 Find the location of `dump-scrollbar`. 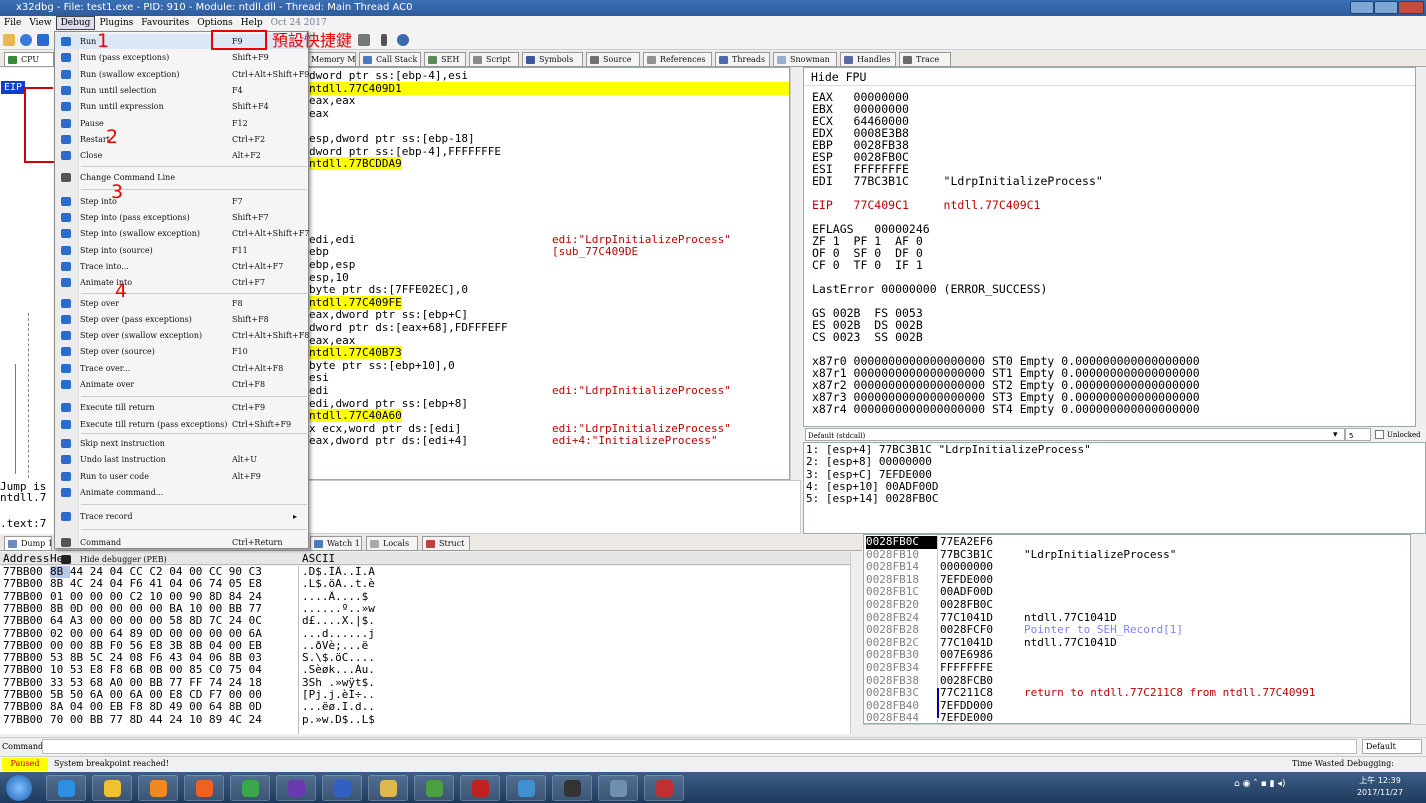

dump-scrollbar is located at coordinates (855, 643).